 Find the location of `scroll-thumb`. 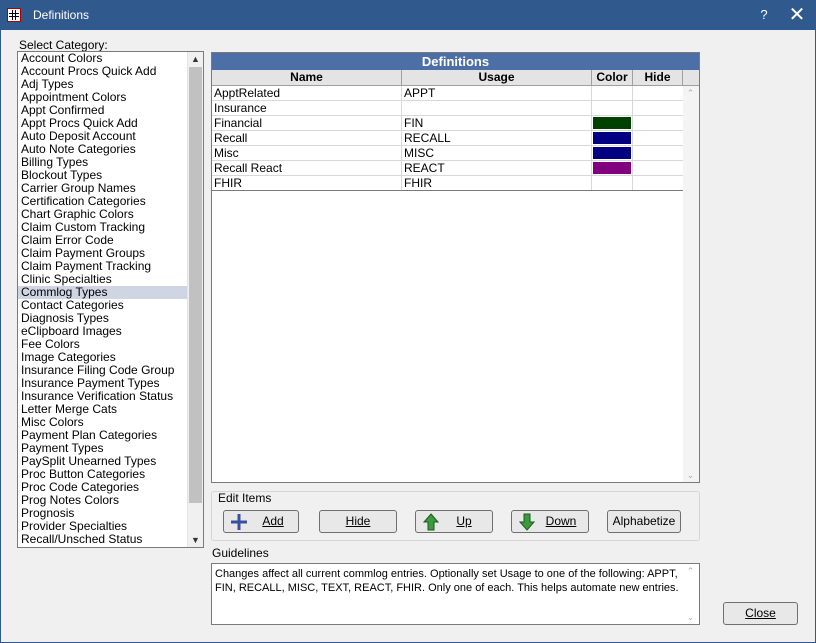

scroll-thumb is located at coordinates (195, 285).